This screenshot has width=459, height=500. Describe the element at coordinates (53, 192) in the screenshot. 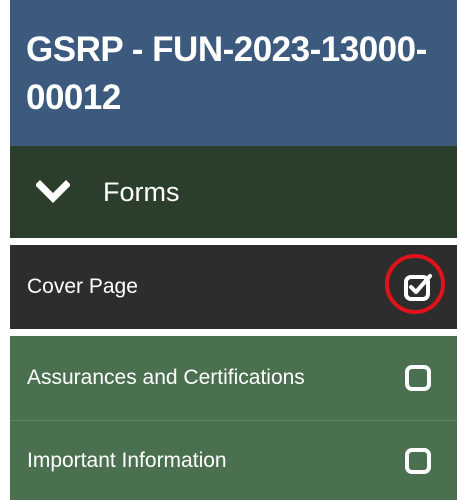

I see `chevron-down-icon` at that location.